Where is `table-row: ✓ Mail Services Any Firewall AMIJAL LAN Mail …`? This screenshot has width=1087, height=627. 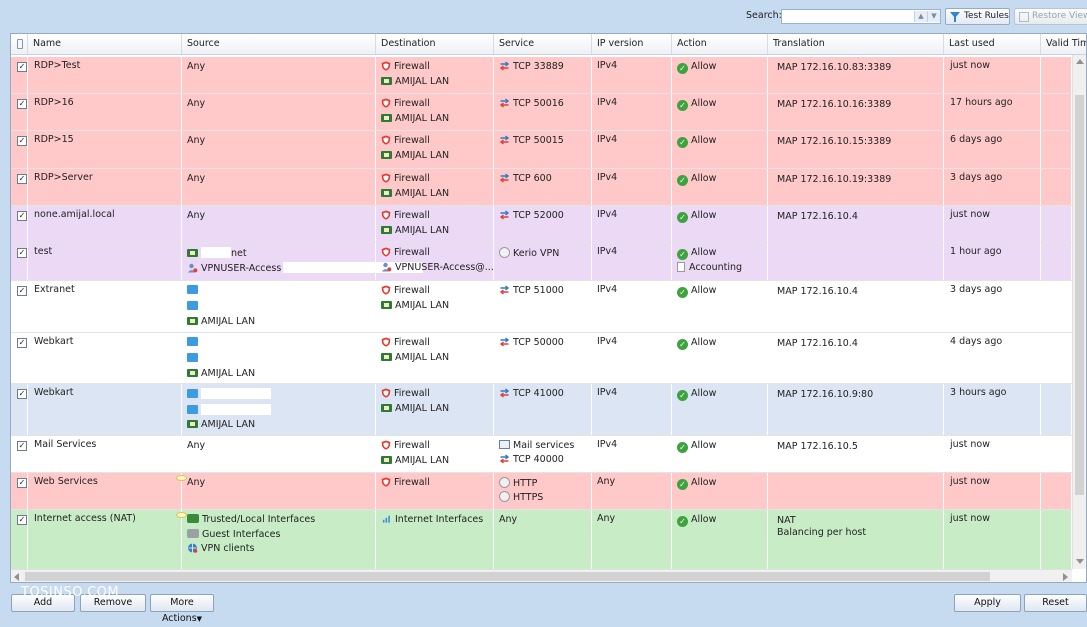 table-row: ✓ Mail Services Any Firewall AMIJAL LAN Mail … is located at coordinates (541, 454).